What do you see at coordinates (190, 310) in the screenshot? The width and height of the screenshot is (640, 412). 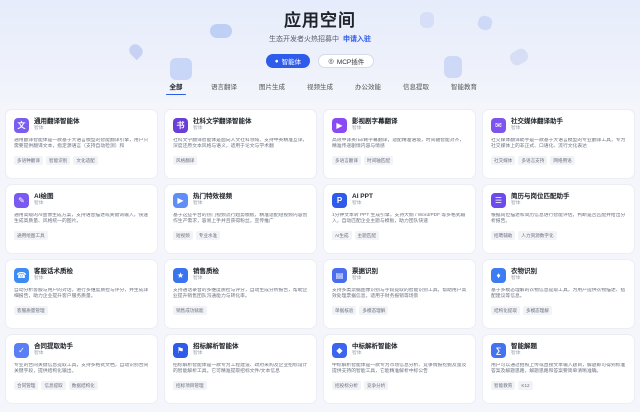 I see `card-tag: 销售成功赋能` at bounding box center [190, 310].